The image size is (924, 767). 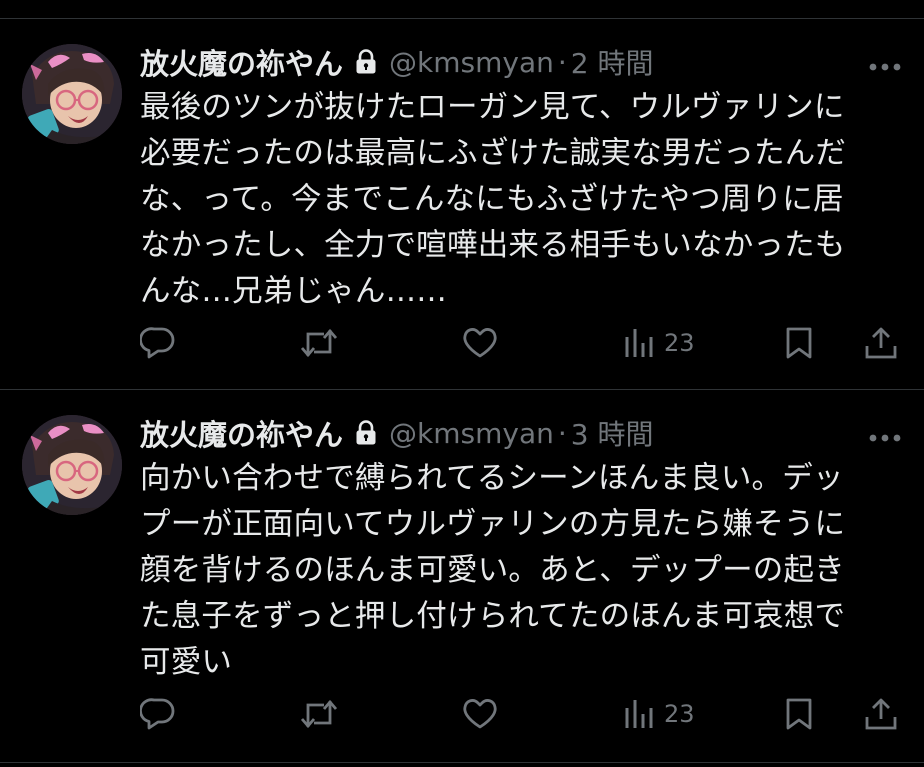 I want to click on post-header: 放火魔の袮やん @kmsmyan · 3 時間, so click(x=396, y=433).